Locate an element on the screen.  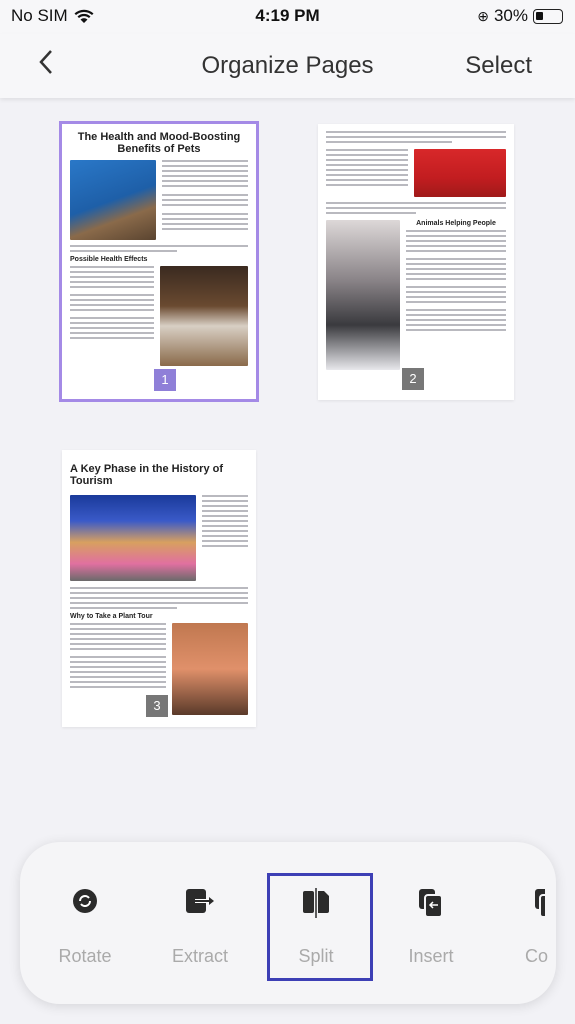
split-highlight-box is located at coordinates (320, 927).